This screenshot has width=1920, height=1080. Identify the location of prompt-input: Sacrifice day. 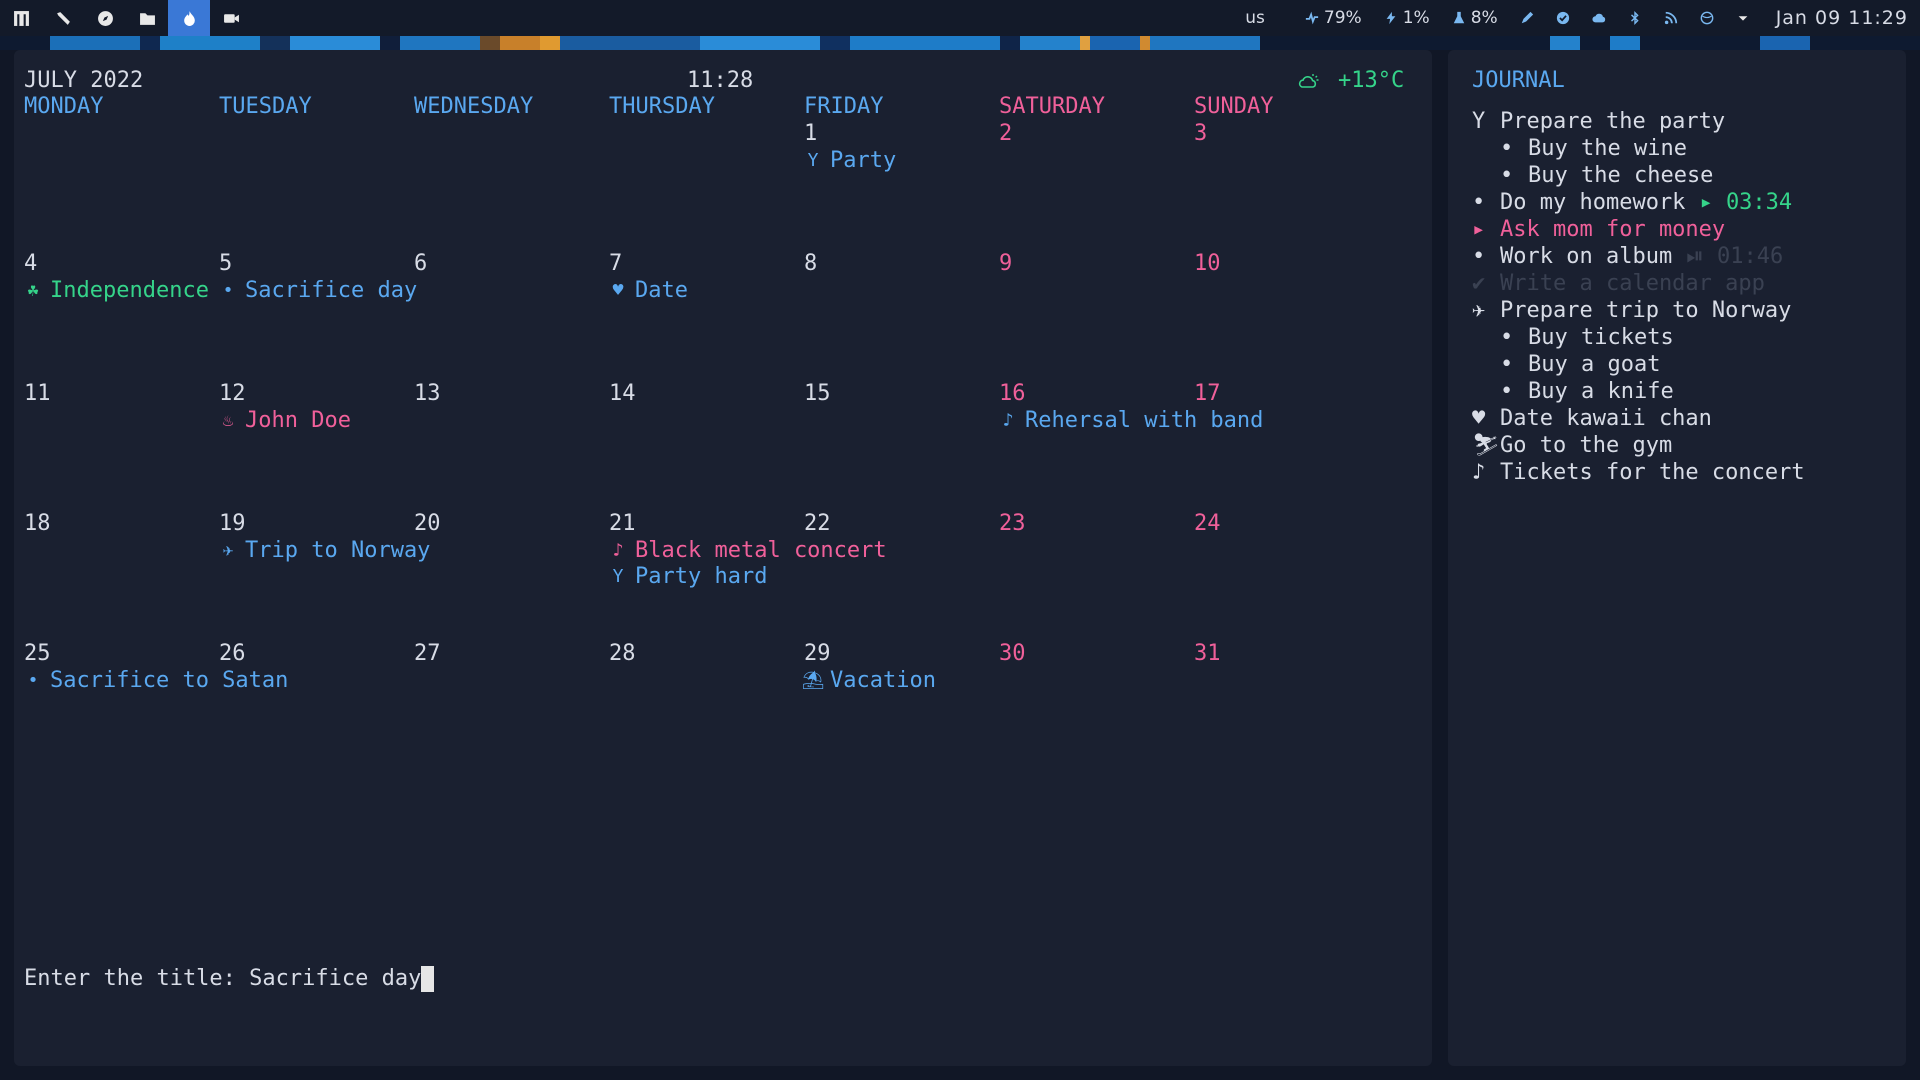
(335, 978).